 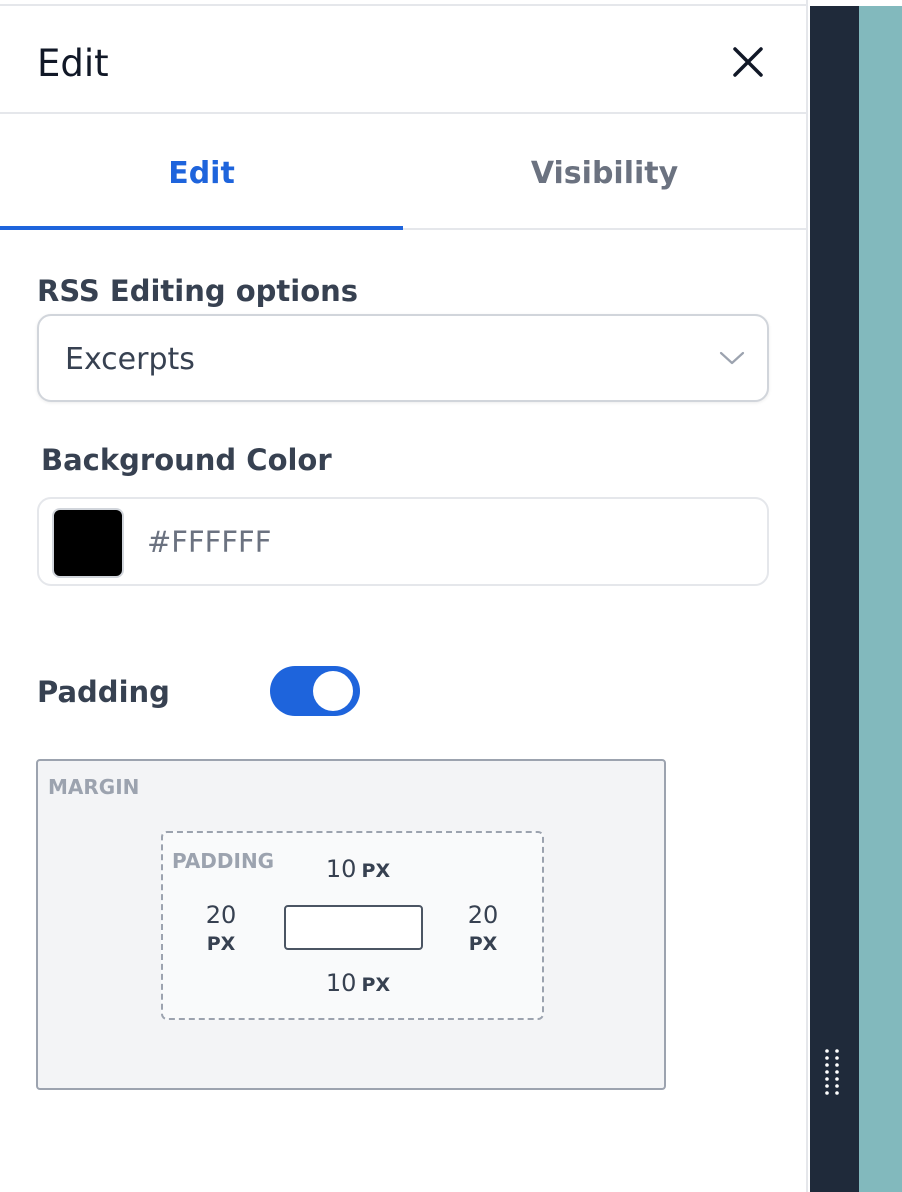 What do you see at coordinates (73, 63) in the screenshot?
I see `panel-title: Edit` at bounding box center [73, 63].